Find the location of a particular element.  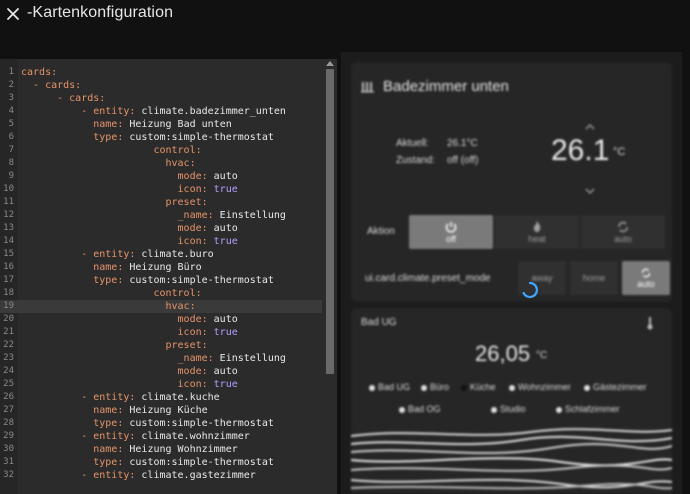

code-line: 6 type: custom:simple-thermostat is located at coordinates (161, 137).